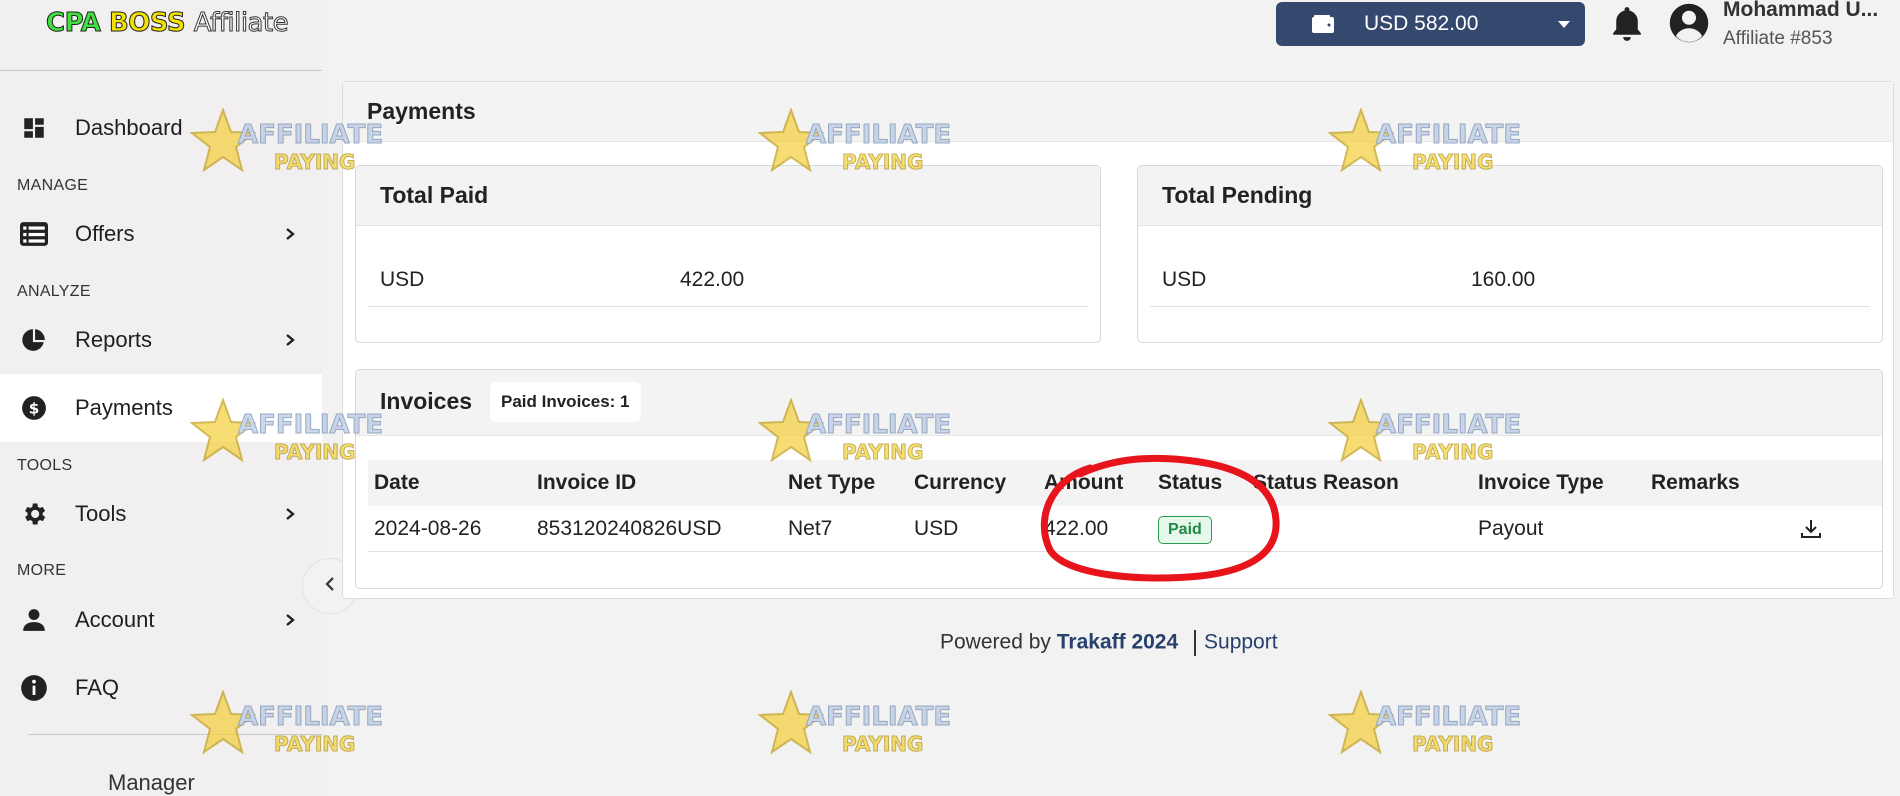  Describe the element at coordinates (1510, 196) in the screenshot. I see `total-pending-header: Total Pending` at that location.